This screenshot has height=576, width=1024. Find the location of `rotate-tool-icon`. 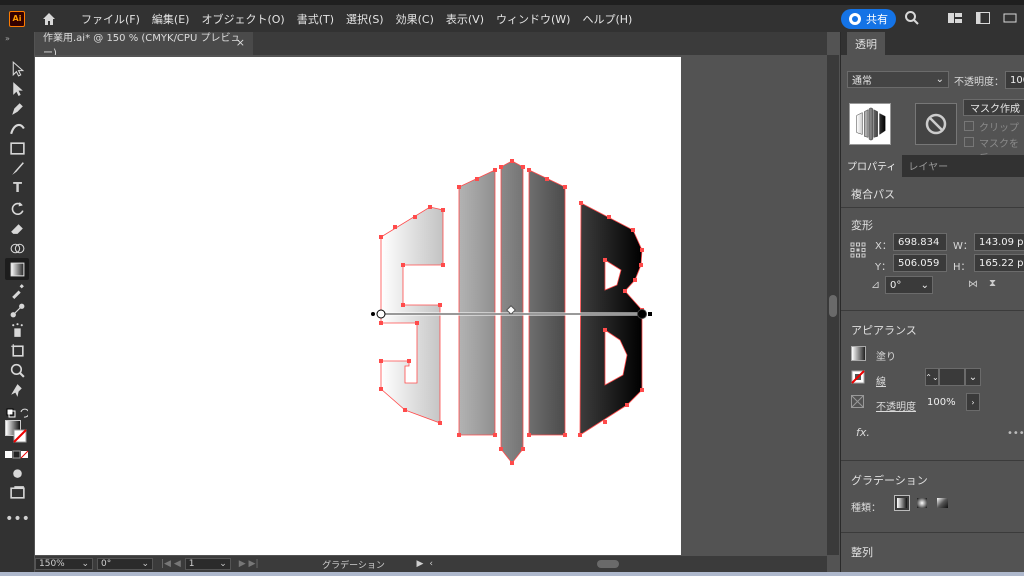

rotate-tool-icon is located at coordinates (17, 208).